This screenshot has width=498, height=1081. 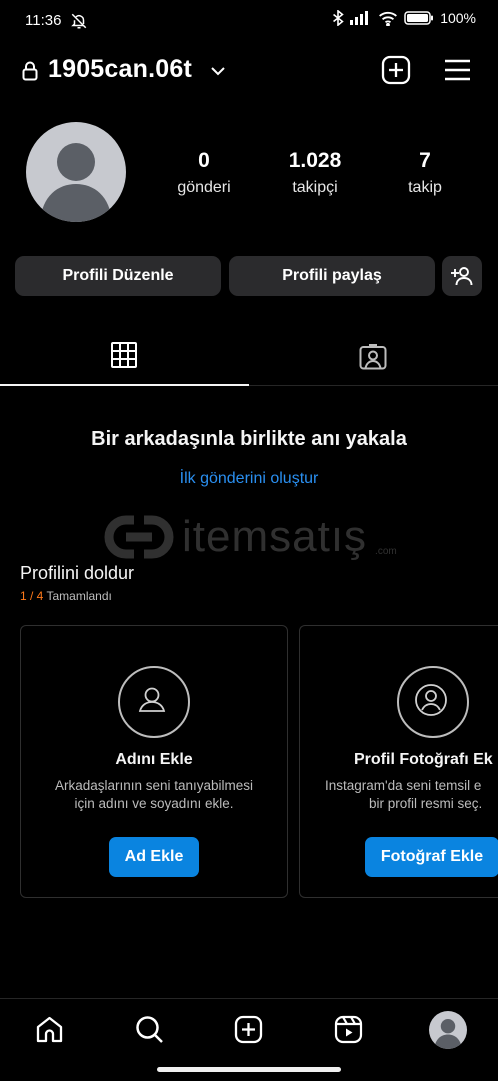 I want to click on status-indicators: 100%, so click(x=404, y=18).